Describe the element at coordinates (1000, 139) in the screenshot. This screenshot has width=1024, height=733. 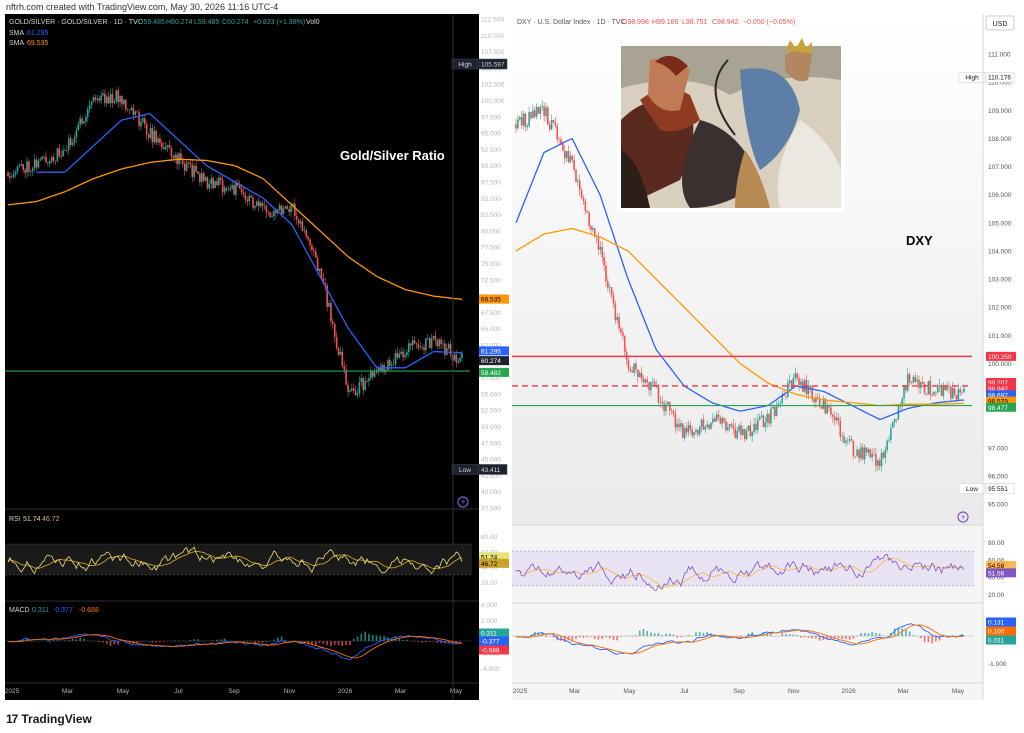
I see `price-axis-tick: 108.000` at that location.